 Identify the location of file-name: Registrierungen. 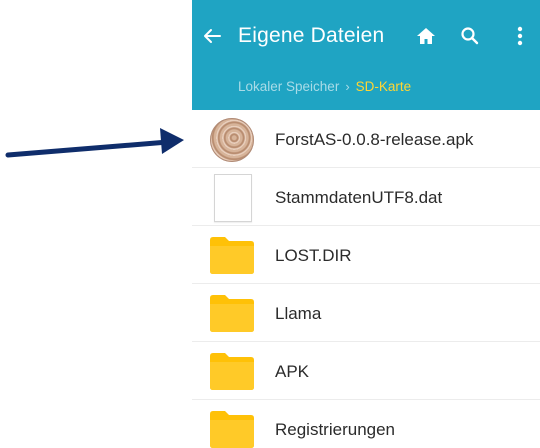
(335, 429).